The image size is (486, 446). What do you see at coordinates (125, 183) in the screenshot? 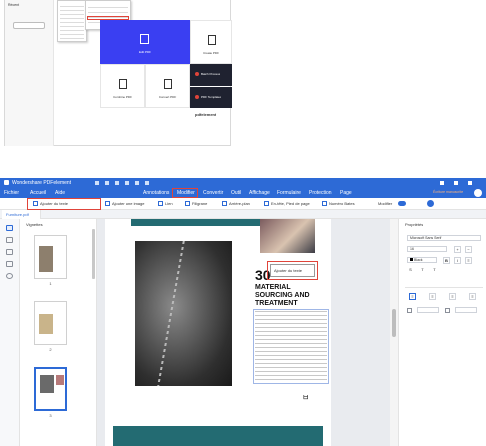
I see `quick-access-icons` at bounding box center [125, 183].